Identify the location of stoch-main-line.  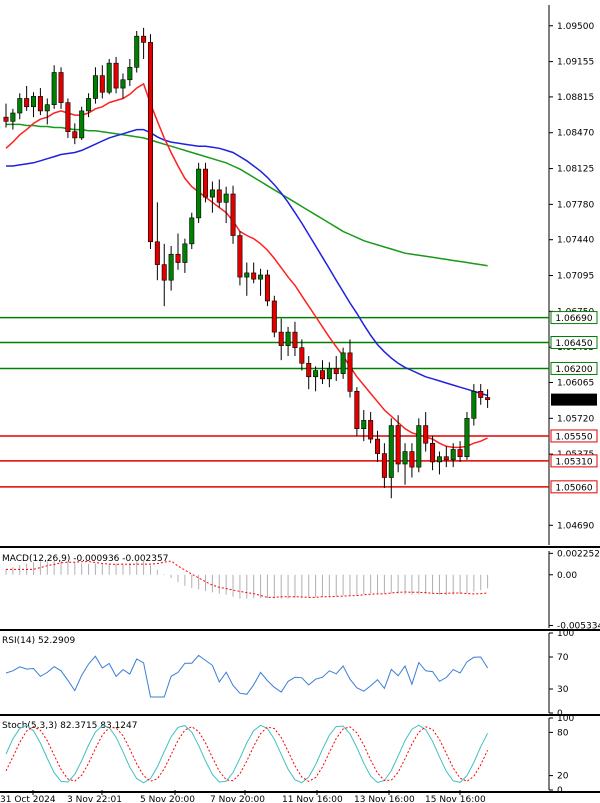
(247, 754).